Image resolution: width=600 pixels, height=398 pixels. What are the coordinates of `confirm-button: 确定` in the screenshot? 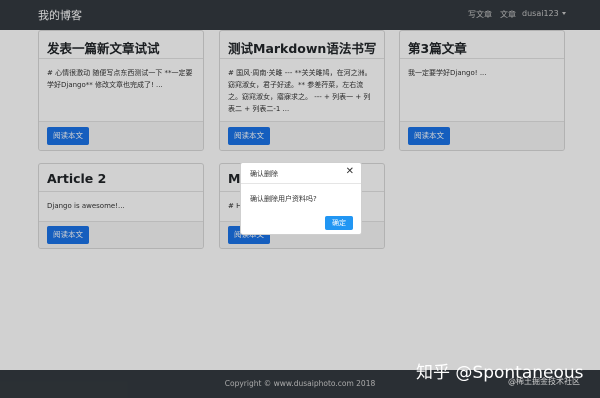 It's located at (339, 223).